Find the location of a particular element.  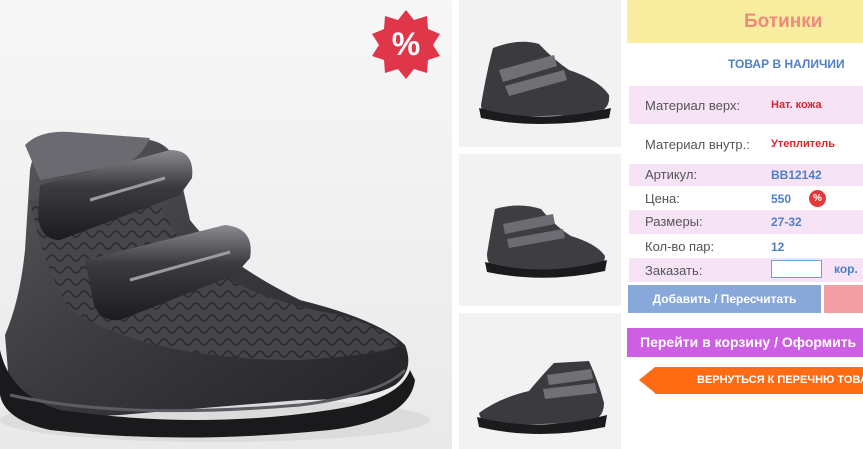

detail-value: Нат. кожа is located at coordinates (796, 105).